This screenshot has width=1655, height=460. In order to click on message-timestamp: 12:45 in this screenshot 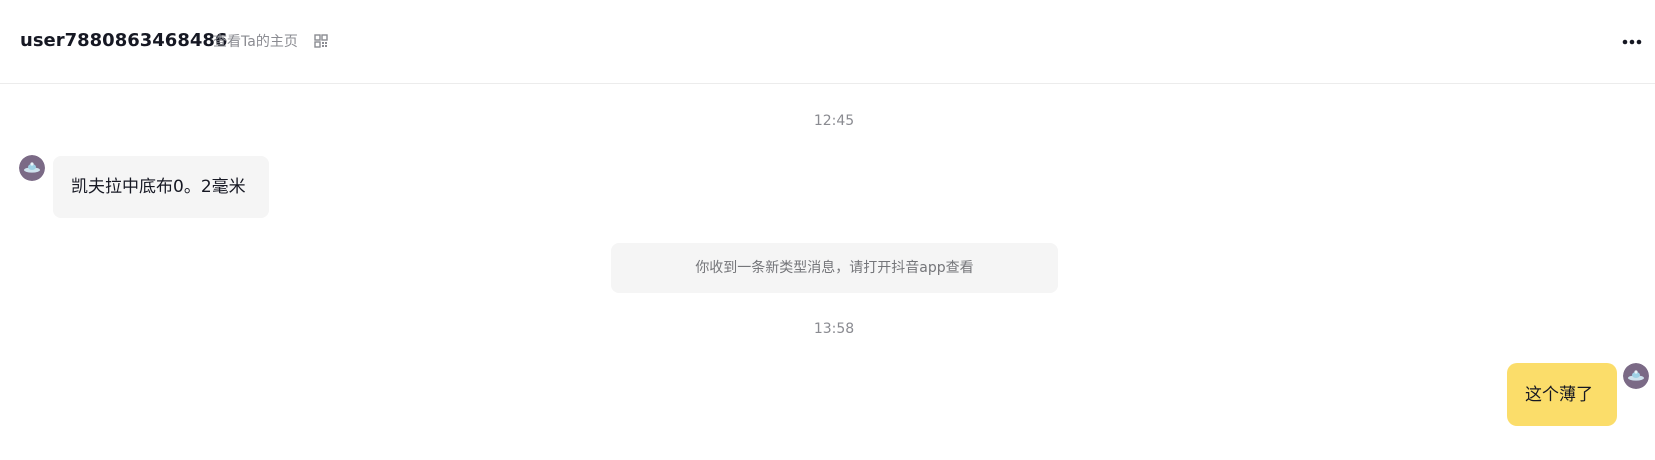, I will do `click(834, 121)`.